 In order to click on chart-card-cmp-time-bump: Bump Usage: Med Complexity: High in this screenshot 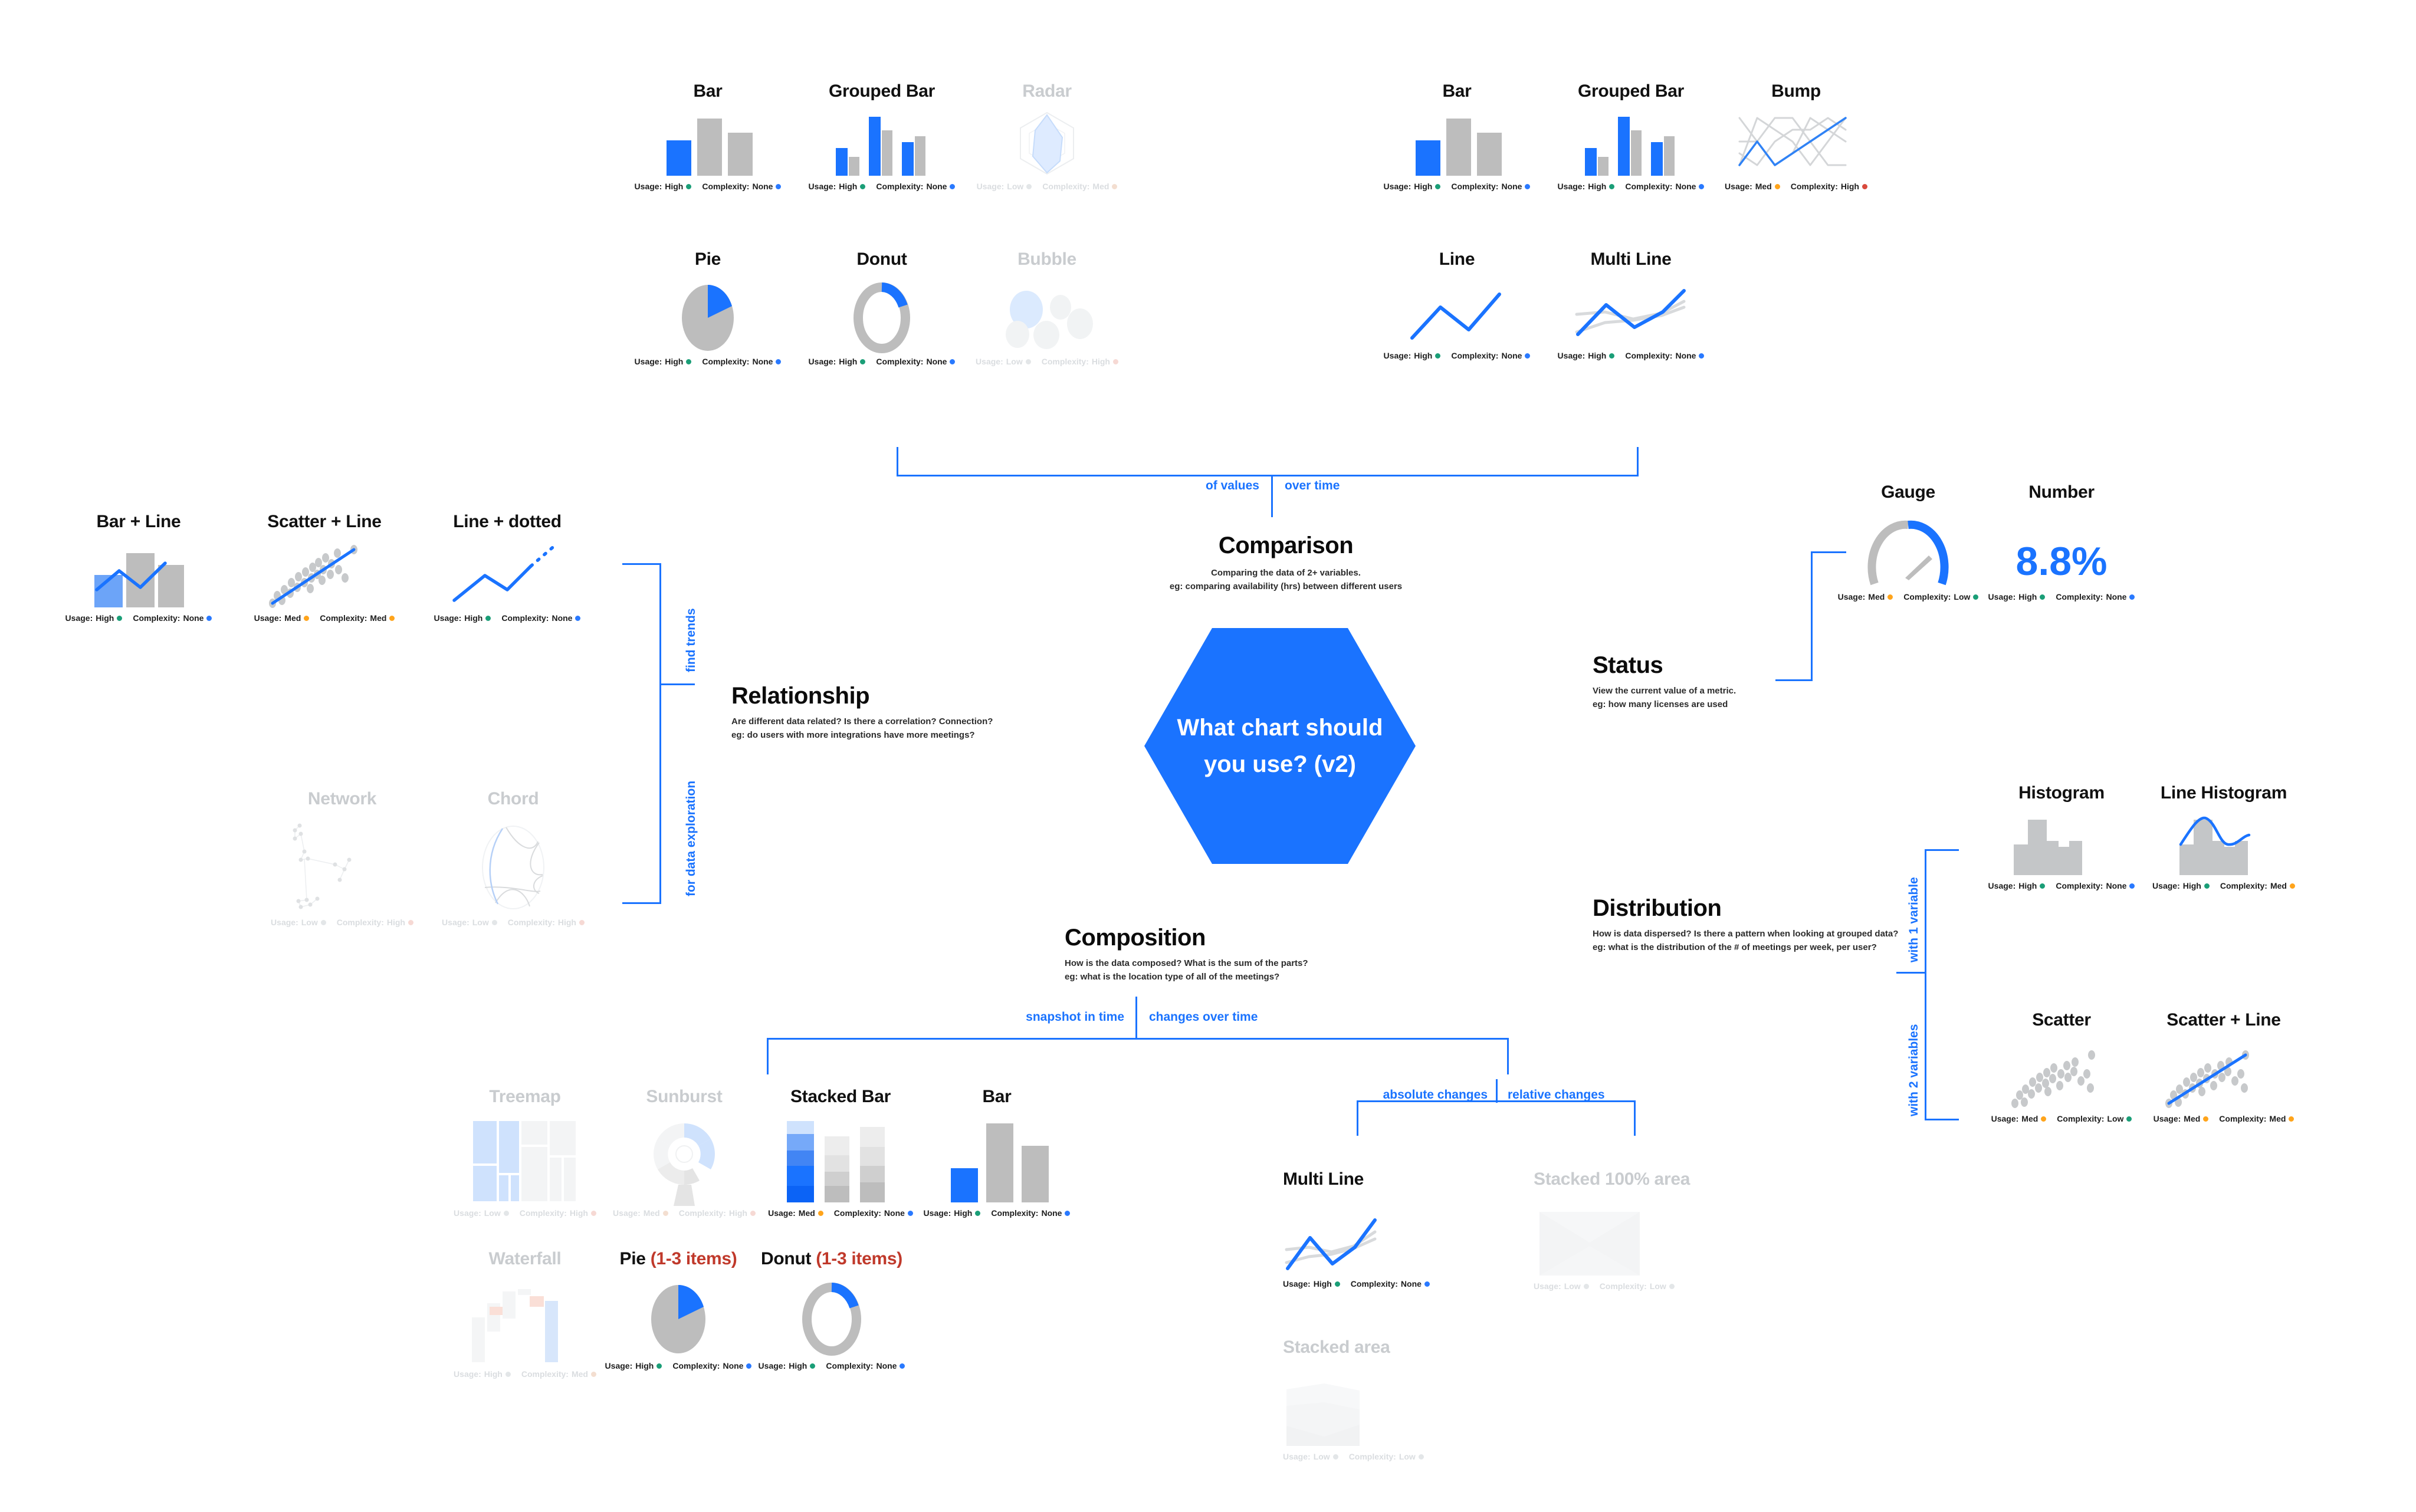, I will do `click(1796, 137)`.